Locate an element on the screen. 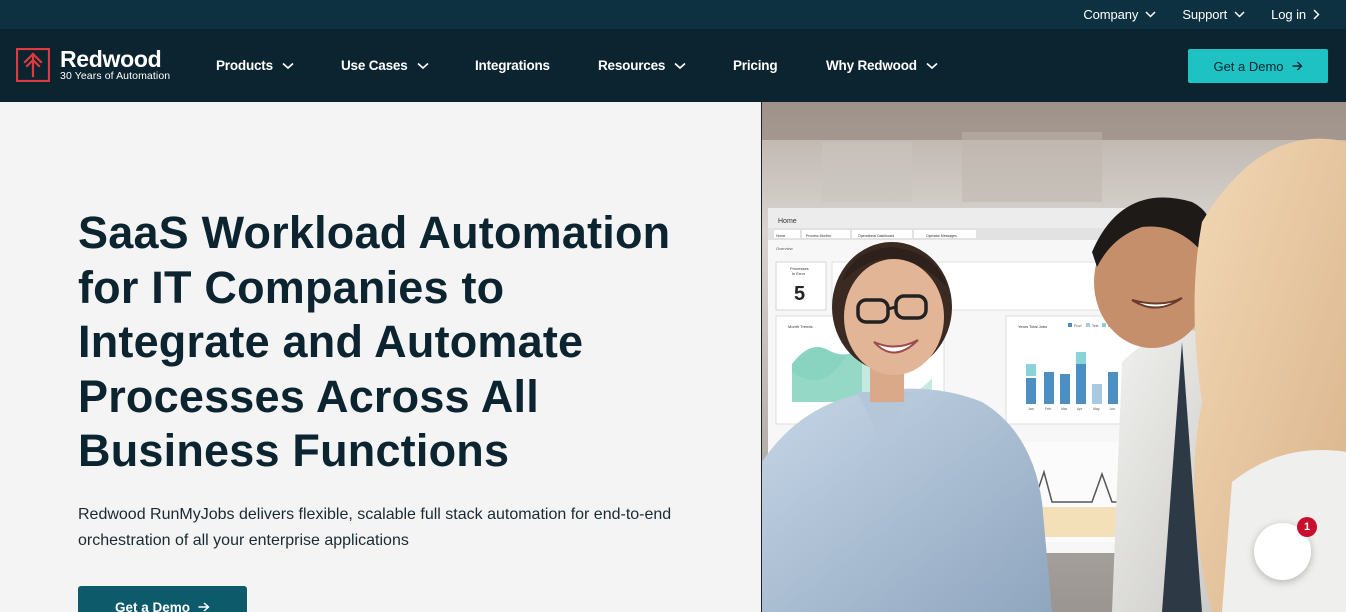 The image size is (1346, 612). brand-name: Redwood is located at coordinates (111, 59).